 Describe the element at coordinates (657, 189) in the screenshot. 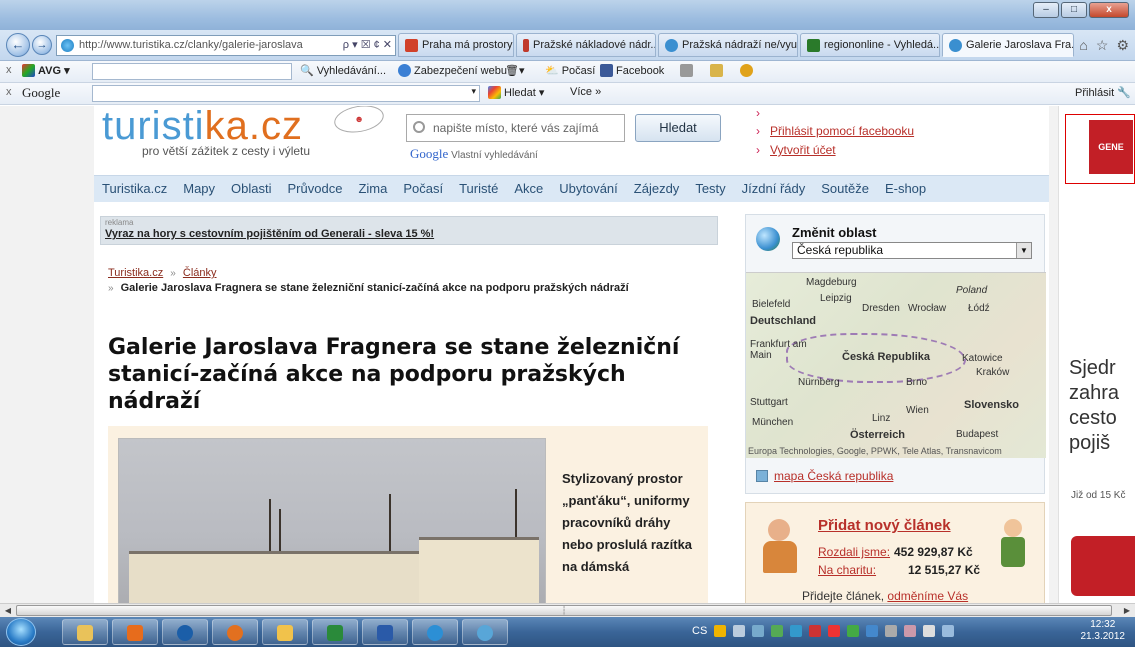

I see `menu-item-zajezdy: Zájezdy` at that location.